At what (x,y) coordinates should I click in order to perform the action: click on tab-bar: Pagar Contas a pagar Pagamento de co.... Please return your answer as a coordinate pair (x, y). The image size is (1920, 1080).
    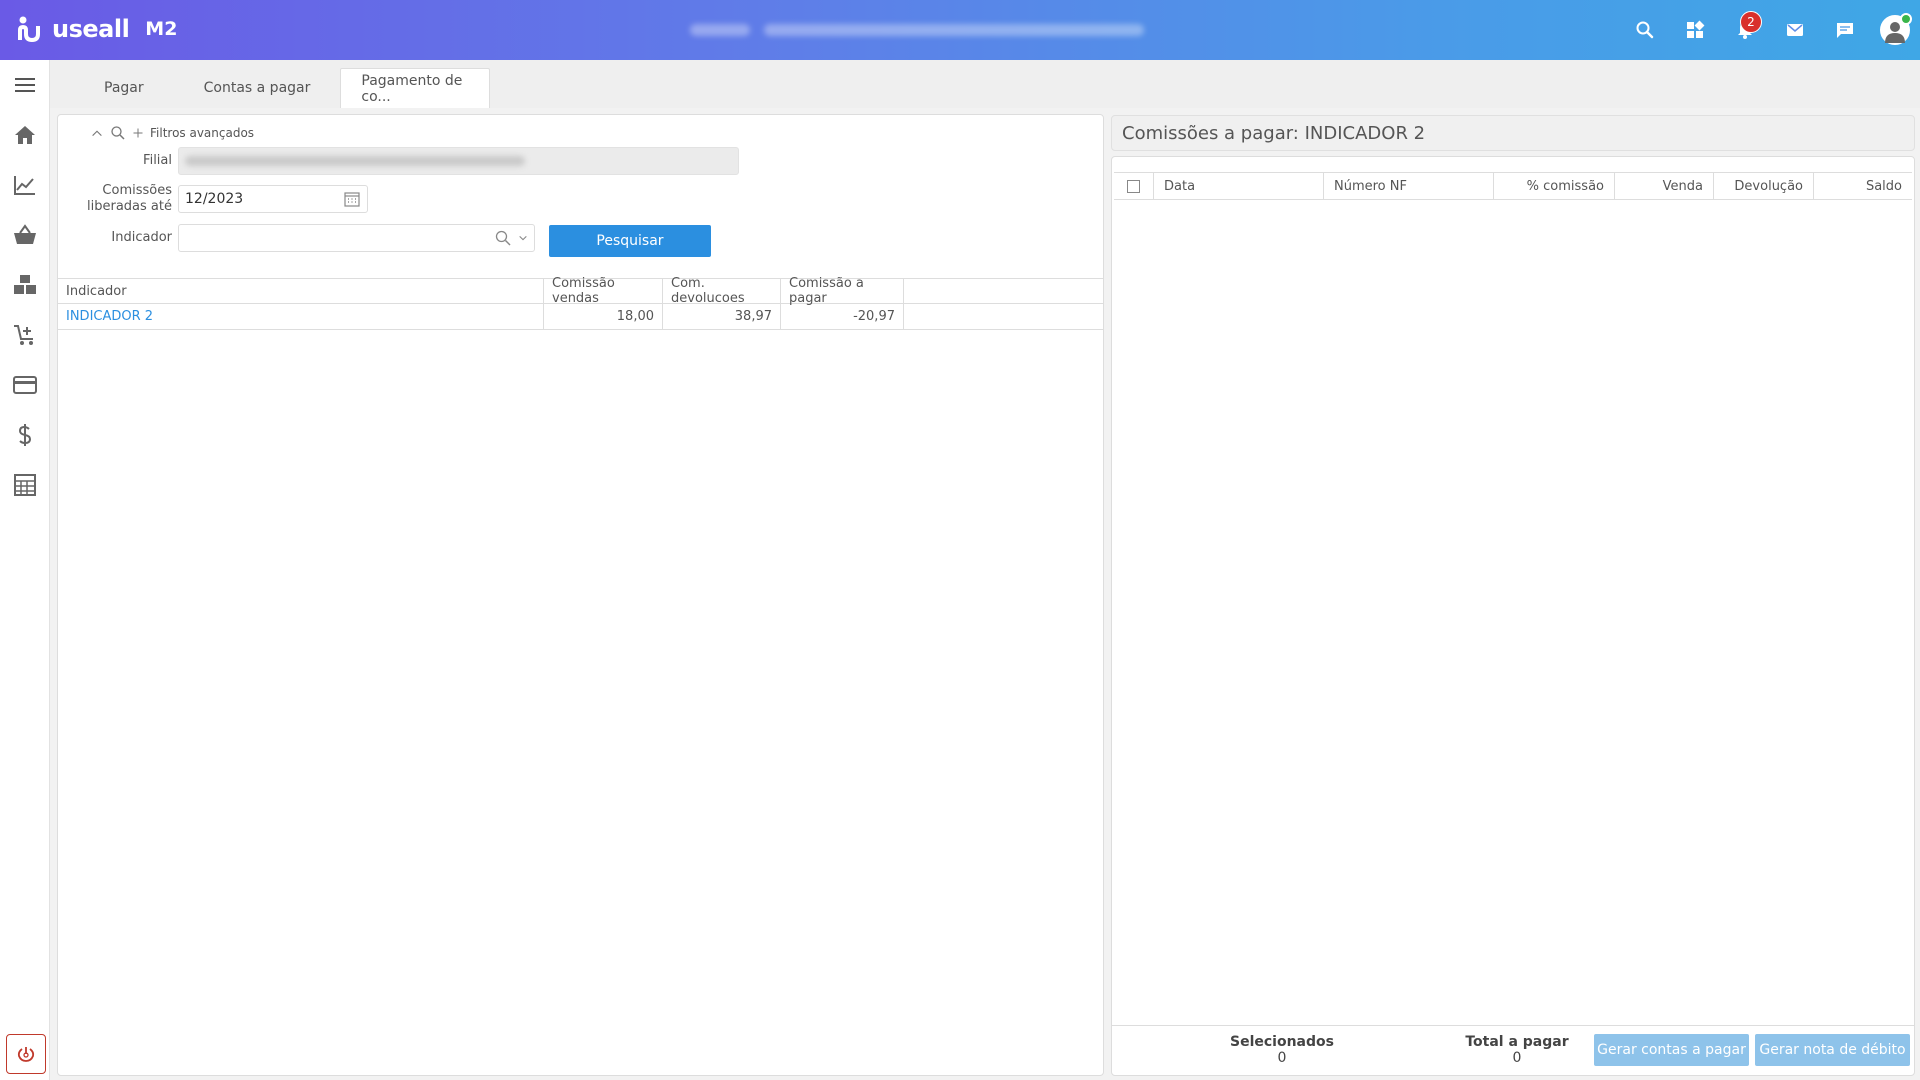
    Looking at the image, I should click on (985, 84).